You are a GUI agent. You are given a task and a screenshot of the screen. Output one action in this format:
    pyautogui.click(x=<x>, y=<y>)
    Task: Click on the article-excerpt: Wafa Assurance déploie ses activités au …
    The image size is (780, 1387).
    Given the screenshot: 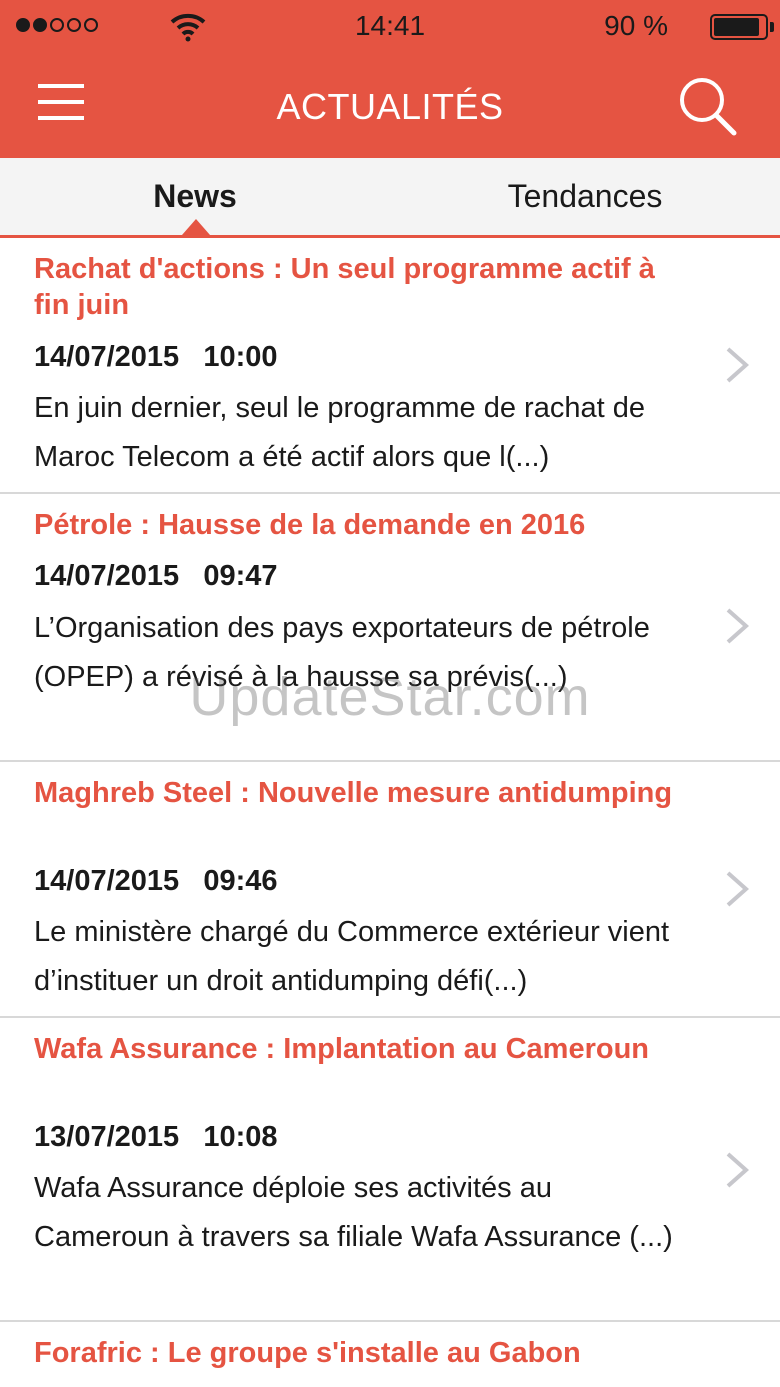 What is the action you would take?
    pyautogui.click(x=353, y=1212)
    